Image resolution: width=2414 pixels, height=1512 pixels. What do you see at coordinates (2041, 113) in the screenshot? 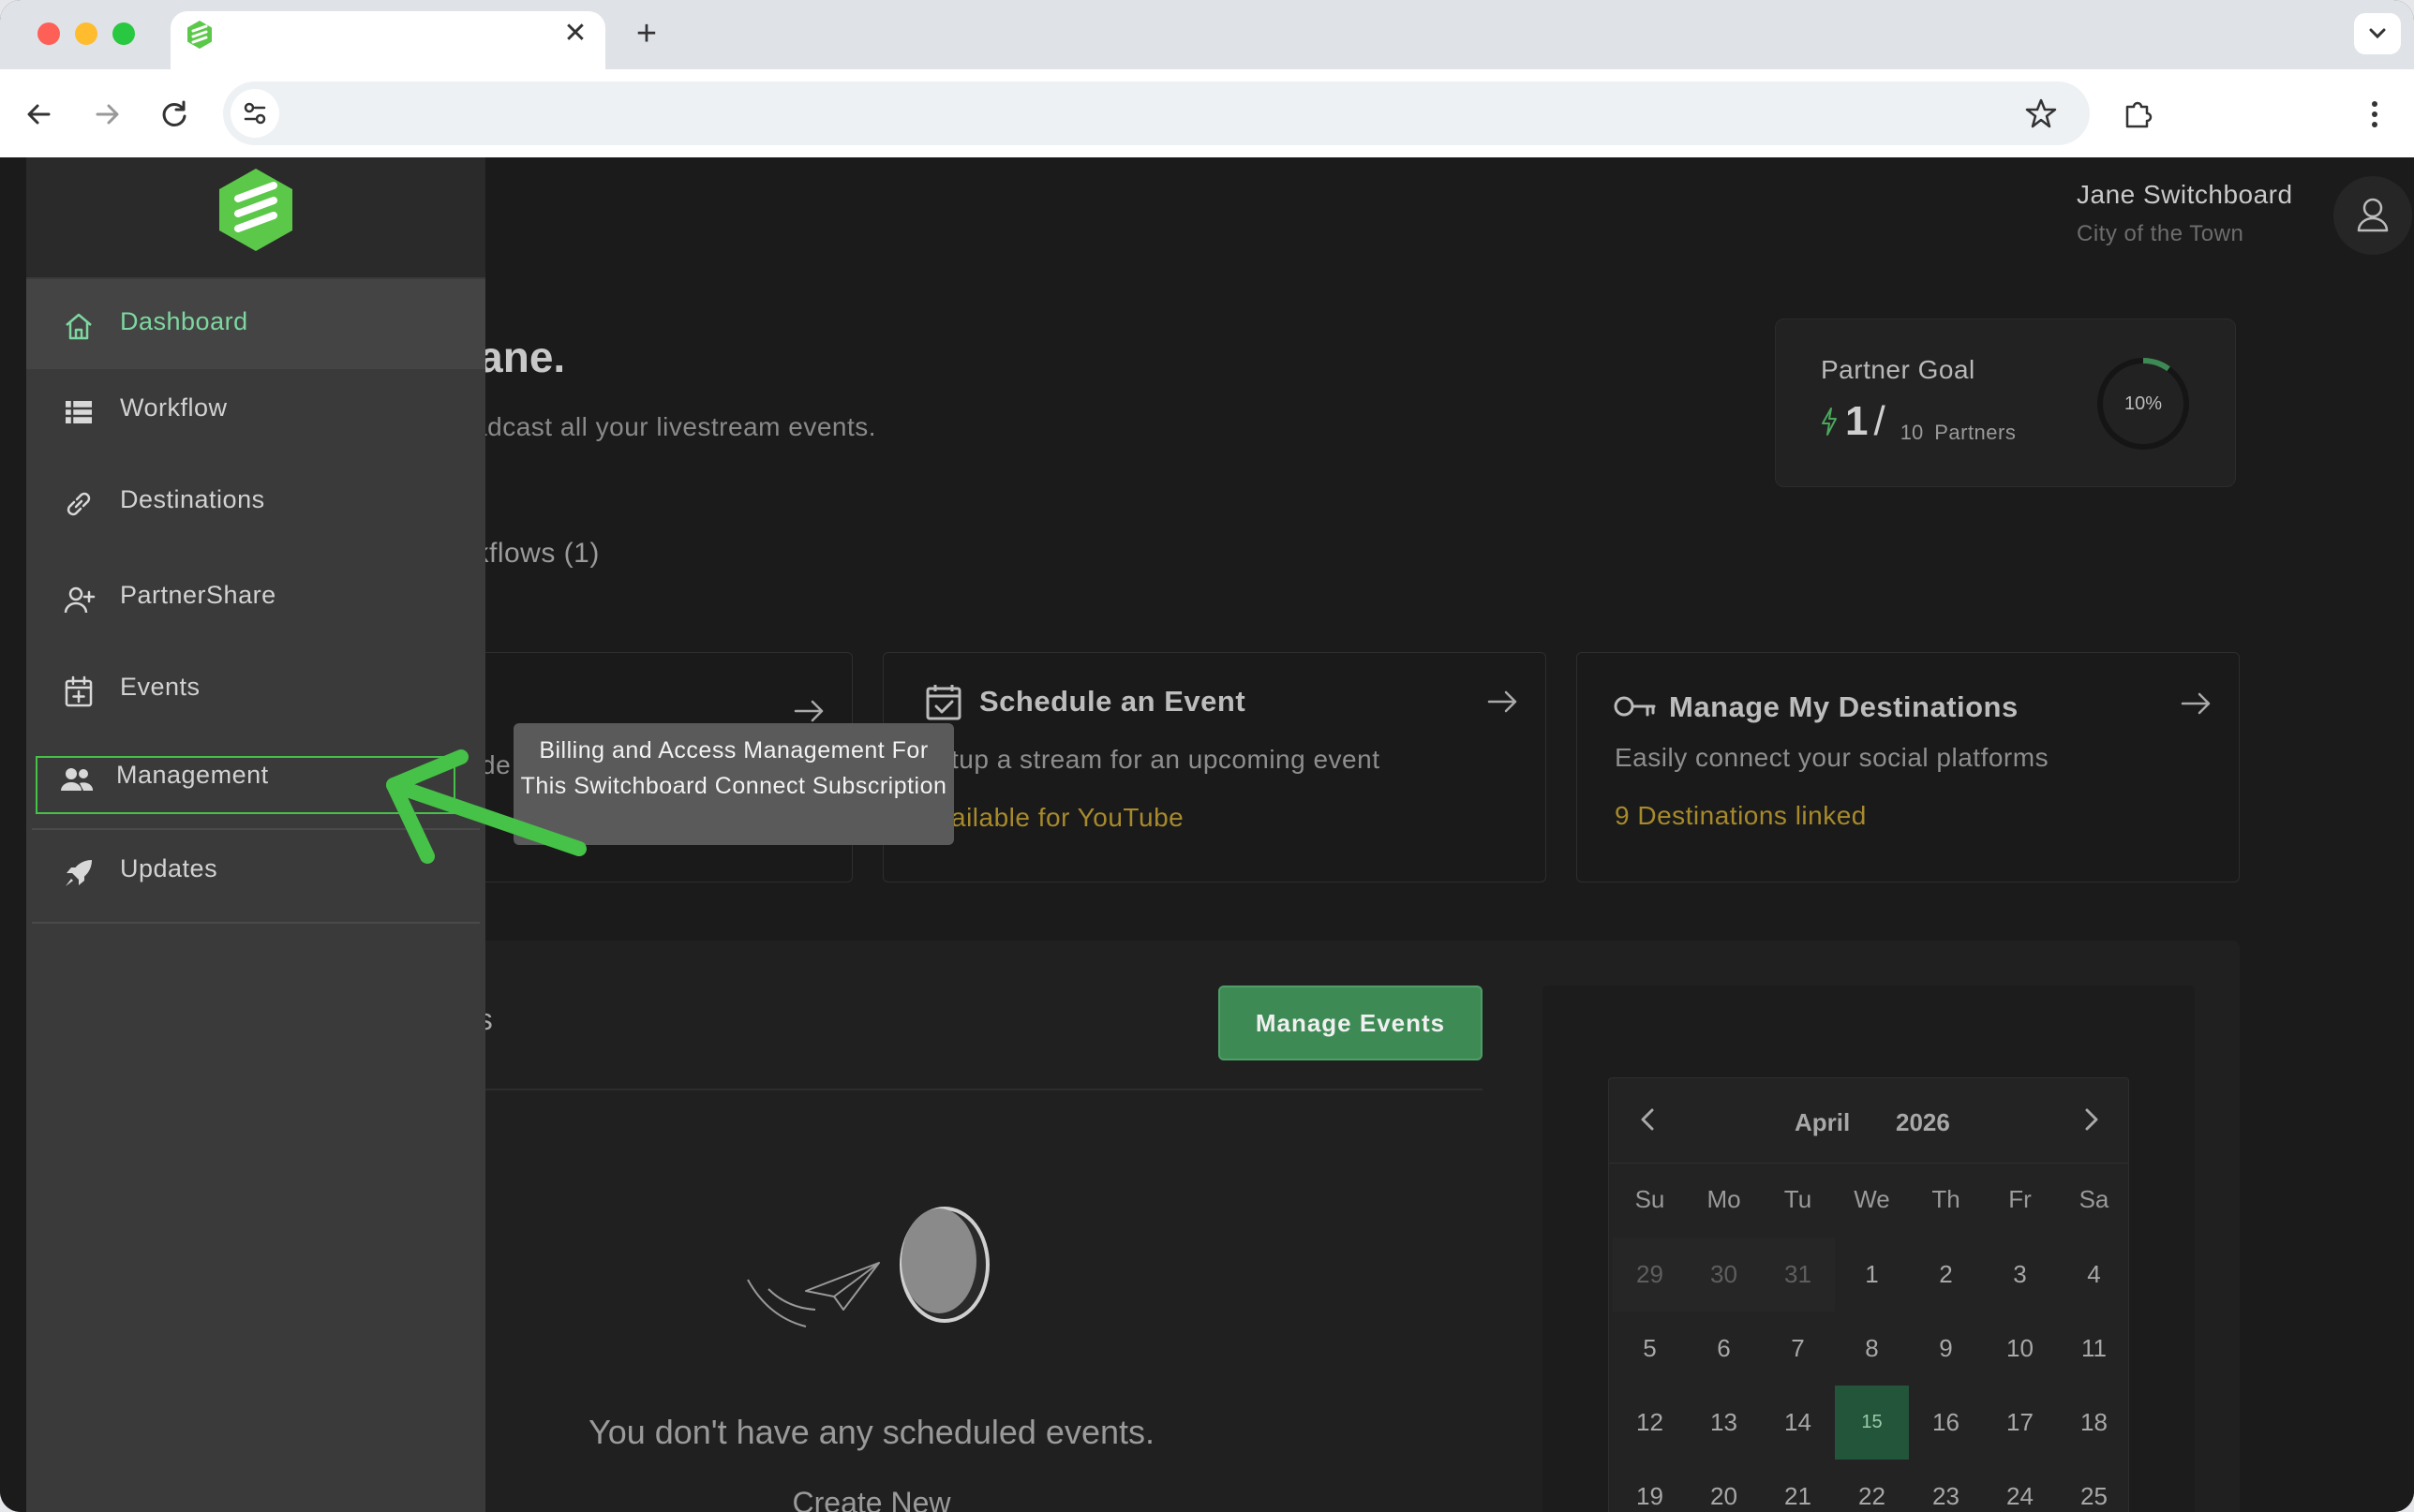
I see `bookmark-star-icon` at bounding box center [2041, 113].